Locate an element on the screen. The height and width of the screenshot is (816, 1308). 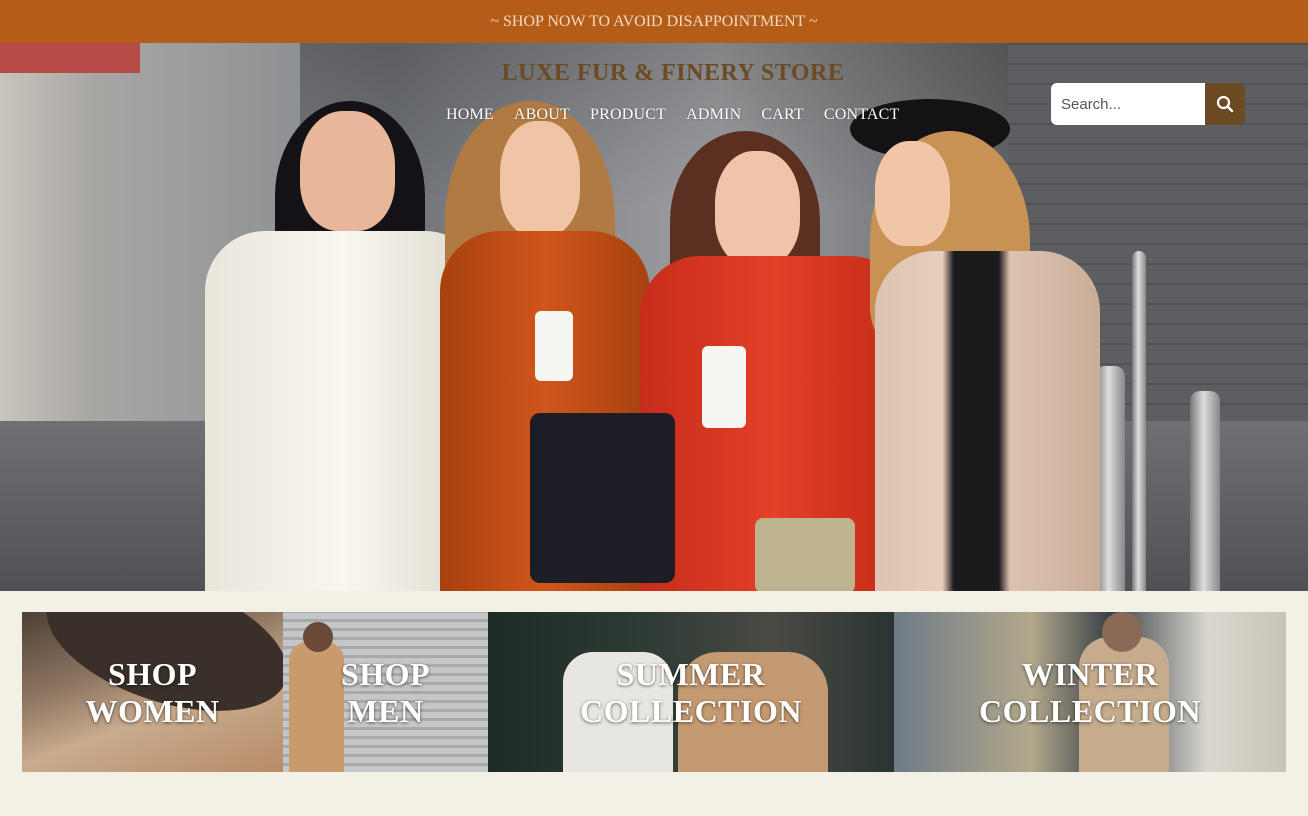
search-input is located at coordinates (1128, 104).